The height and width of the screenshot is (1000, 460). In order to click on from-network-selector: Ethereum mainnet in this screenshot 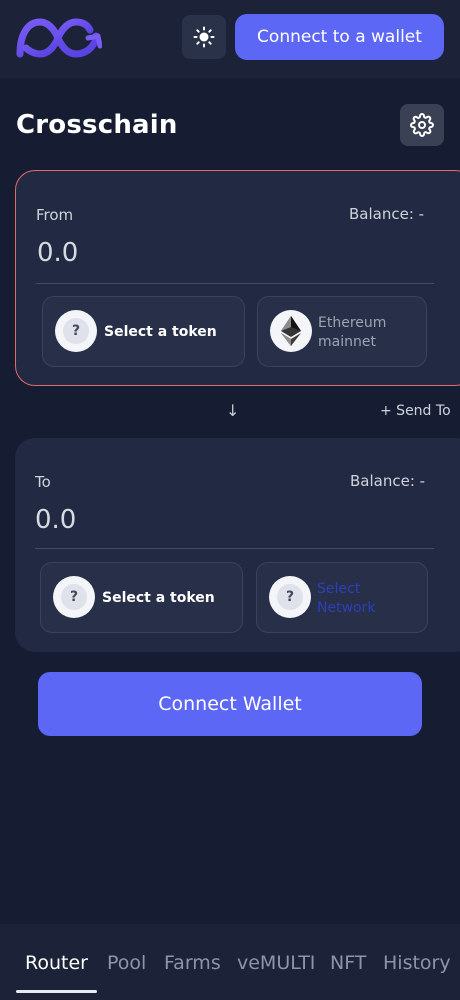, I will do `click(342, 331)`.